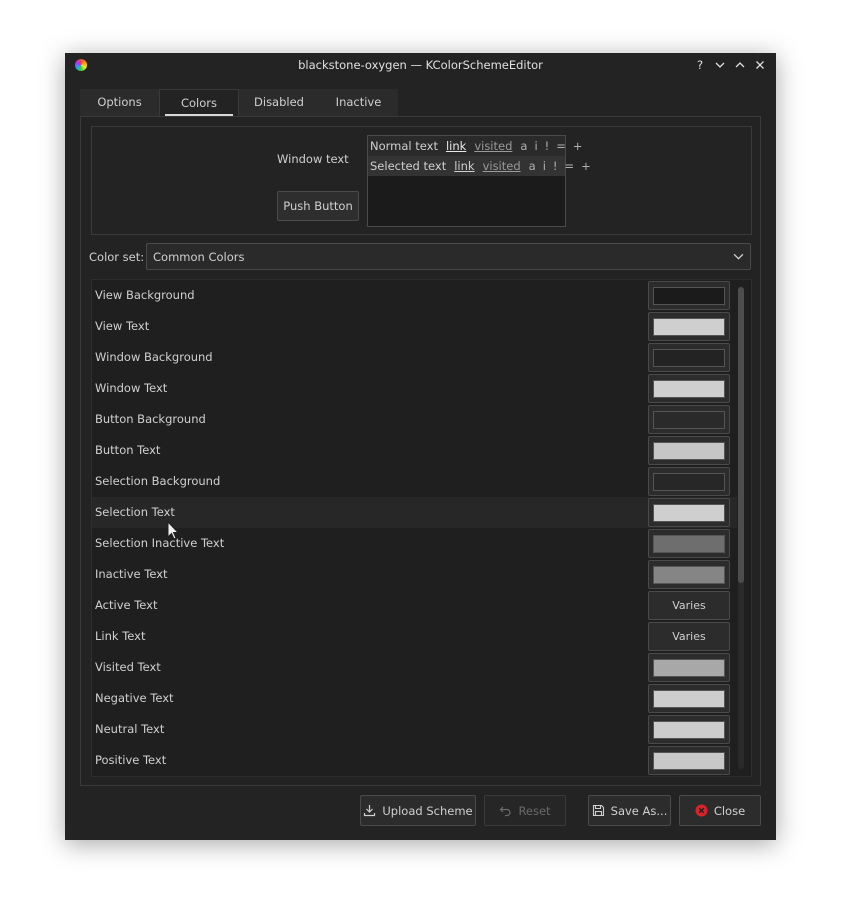 The width and height of the screenshot is (841, 917). I want to click on color-row-label: Button Background, so click(150, 419).